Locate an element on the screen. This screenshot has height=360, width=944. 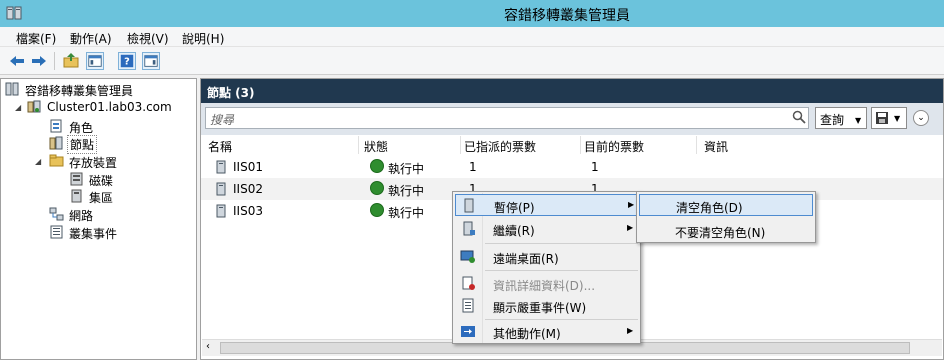
collapse-chevron-icon: ⌄ is located at coordinates (921, 118).